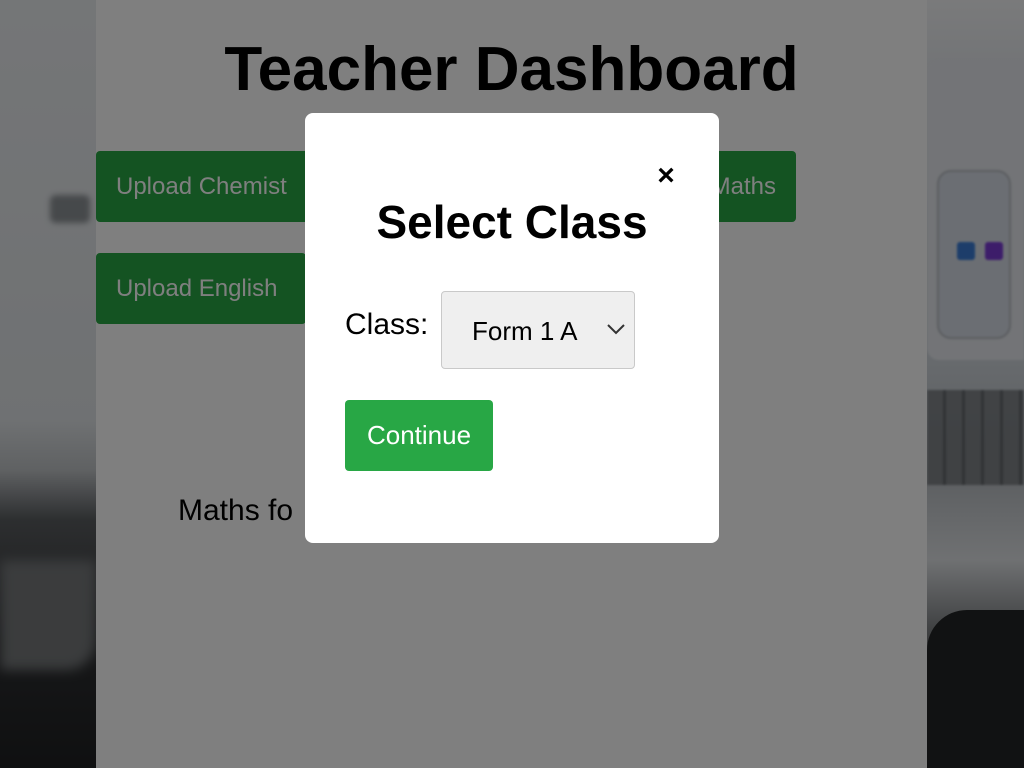 The height and width of the screenshot is (768, 1024). Describe the element at coordinates (666, 176) in the screenshot. I see `close-icon: ×` at that location.